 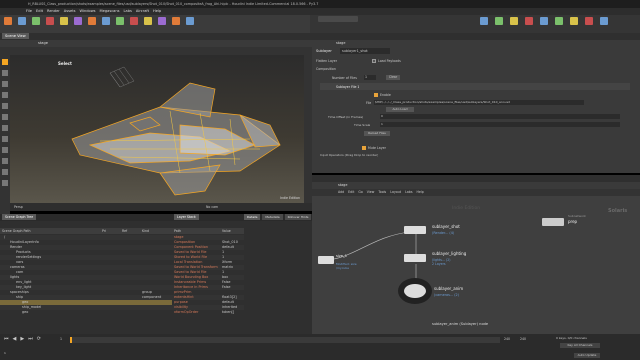 I want to click on menu-assets: Assets, so click(x=70, y=11).